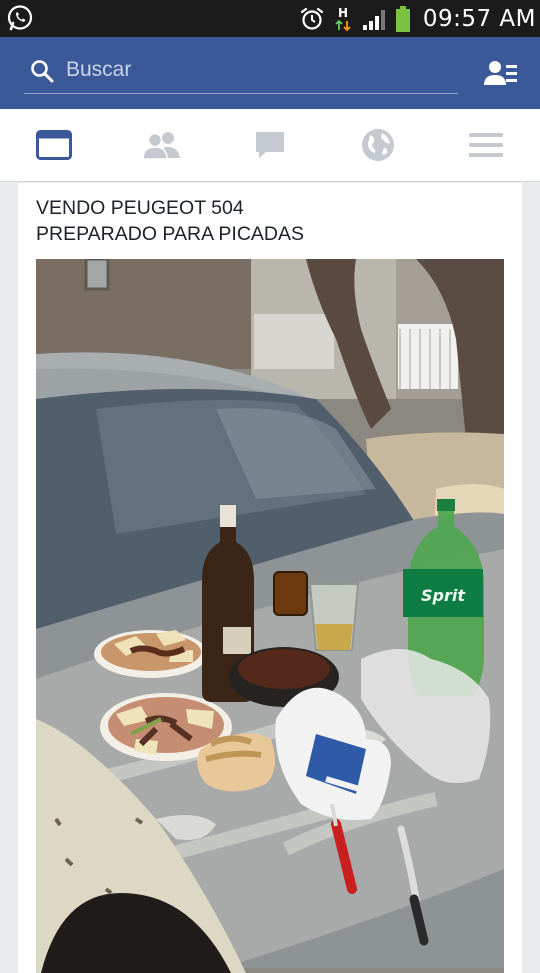  I want to click on tab-notifications, so click(378, 145).